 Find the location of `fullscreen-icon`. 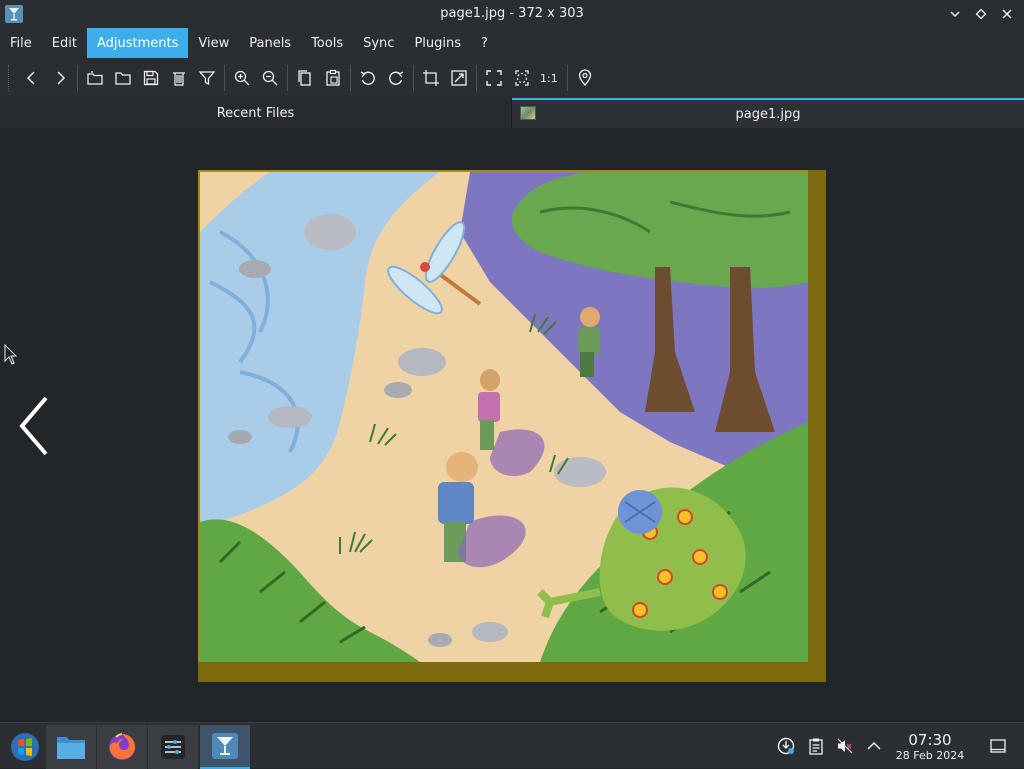

fullscreen-icon is located at coordinates (494, 78).